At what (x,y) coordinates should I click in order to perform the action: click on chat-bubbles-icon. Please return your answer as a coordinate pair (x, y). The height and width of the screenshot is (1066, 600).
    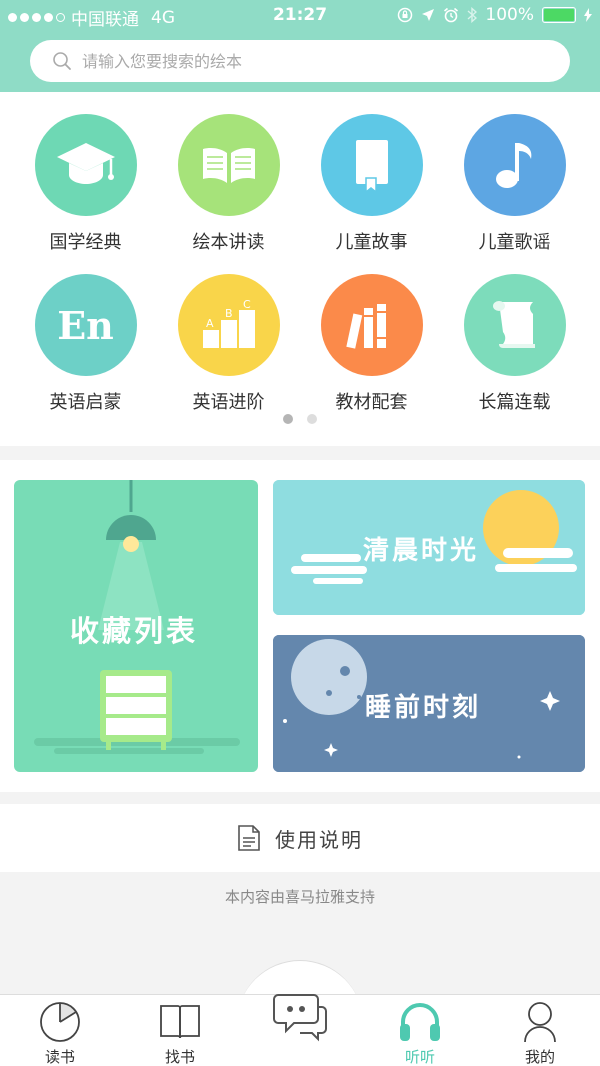
    Looking at the image, I should click on (300, 1018).